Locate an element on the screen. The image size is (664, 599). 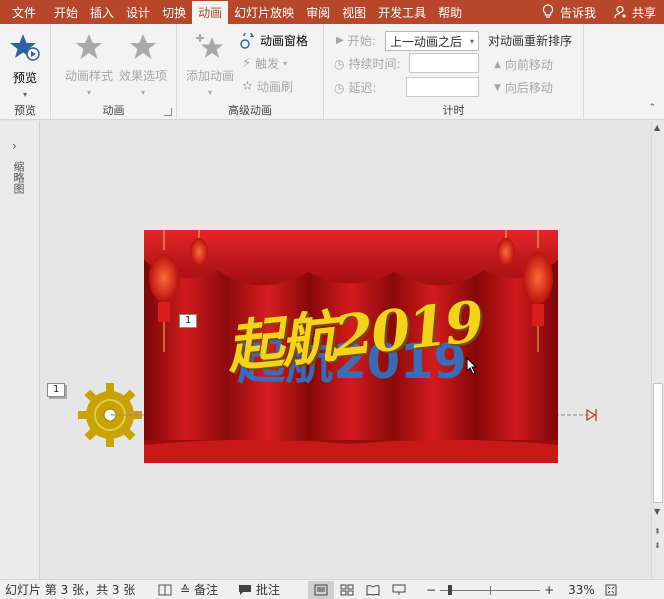
share-button: 共享 is located at coordinates (635, 12).